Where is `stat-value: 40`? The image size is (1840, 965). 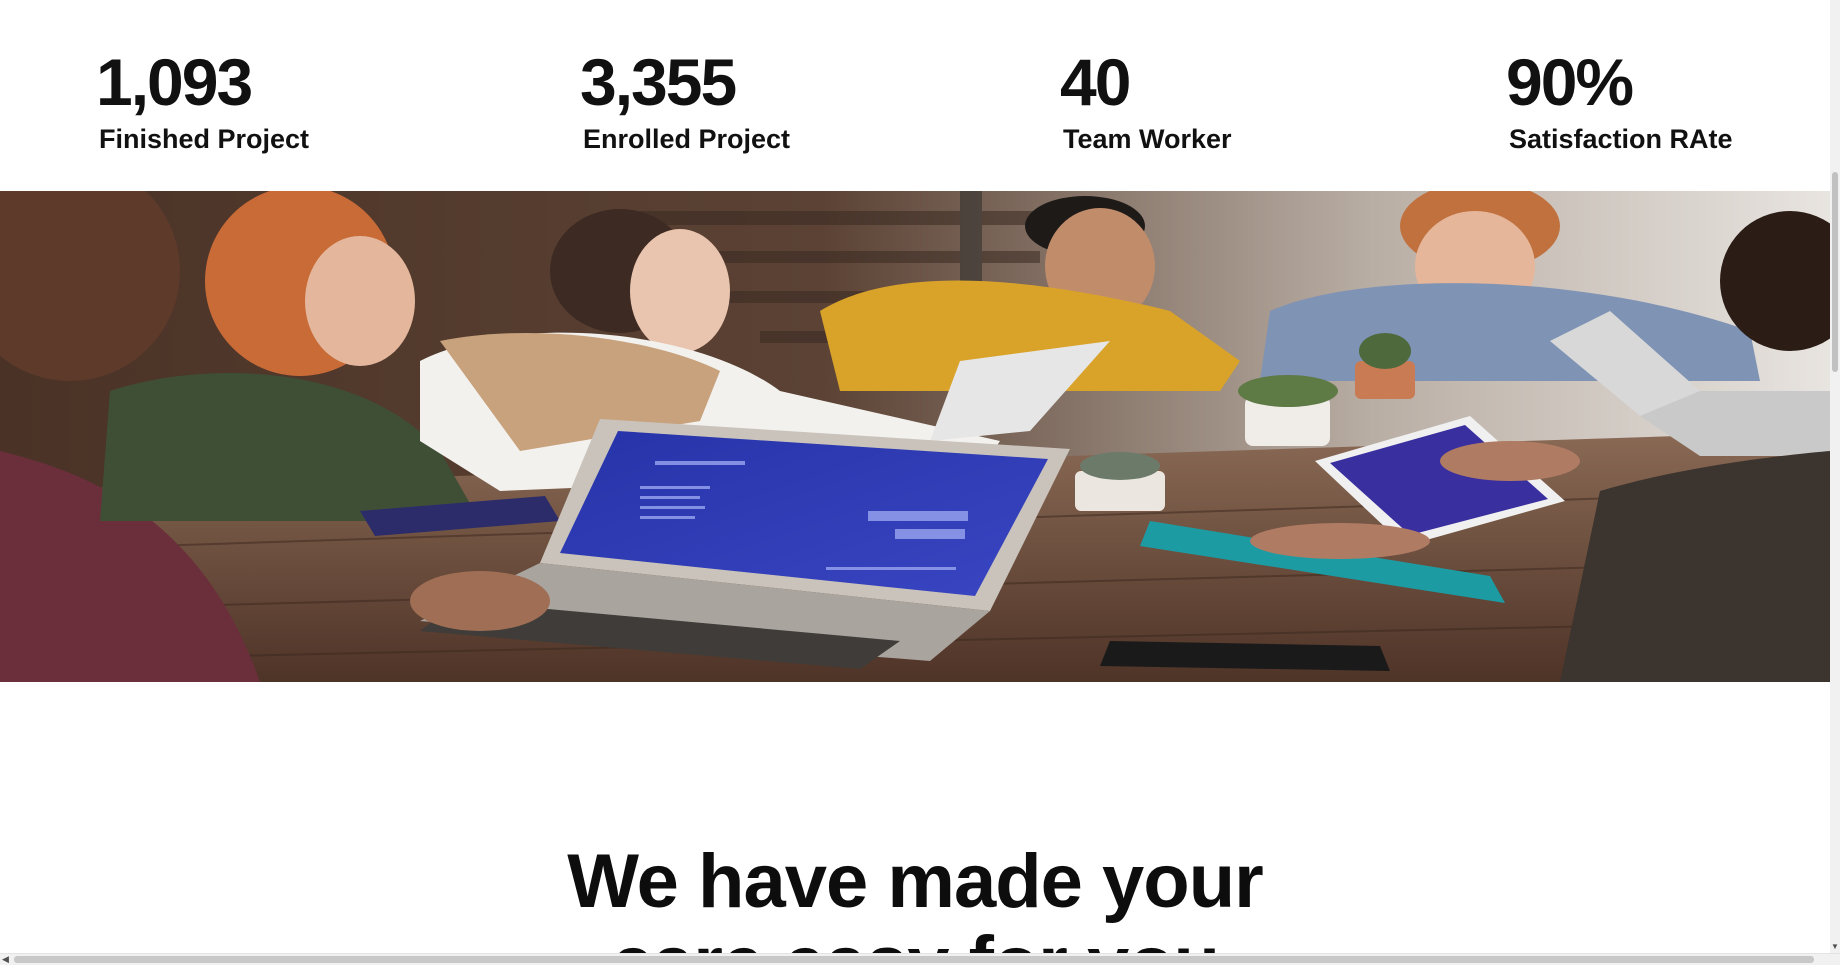 stat-value: 40 is located at coordinates (1095, 82).